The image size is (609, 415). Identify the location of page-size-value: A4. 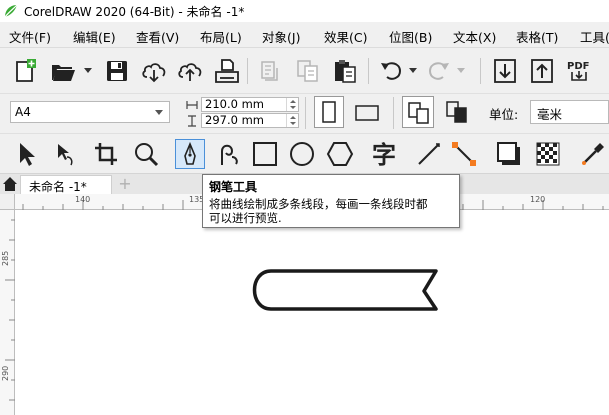
(23, 112).